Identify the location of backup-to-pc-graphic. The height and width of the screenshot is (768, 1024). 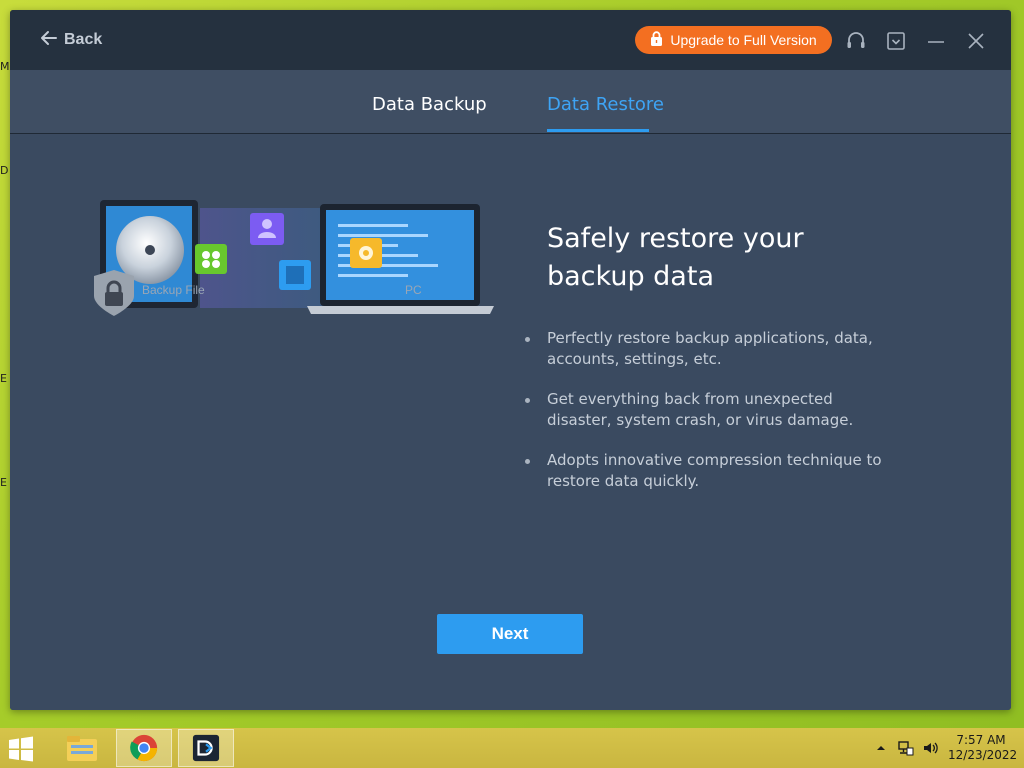
(294, 258).